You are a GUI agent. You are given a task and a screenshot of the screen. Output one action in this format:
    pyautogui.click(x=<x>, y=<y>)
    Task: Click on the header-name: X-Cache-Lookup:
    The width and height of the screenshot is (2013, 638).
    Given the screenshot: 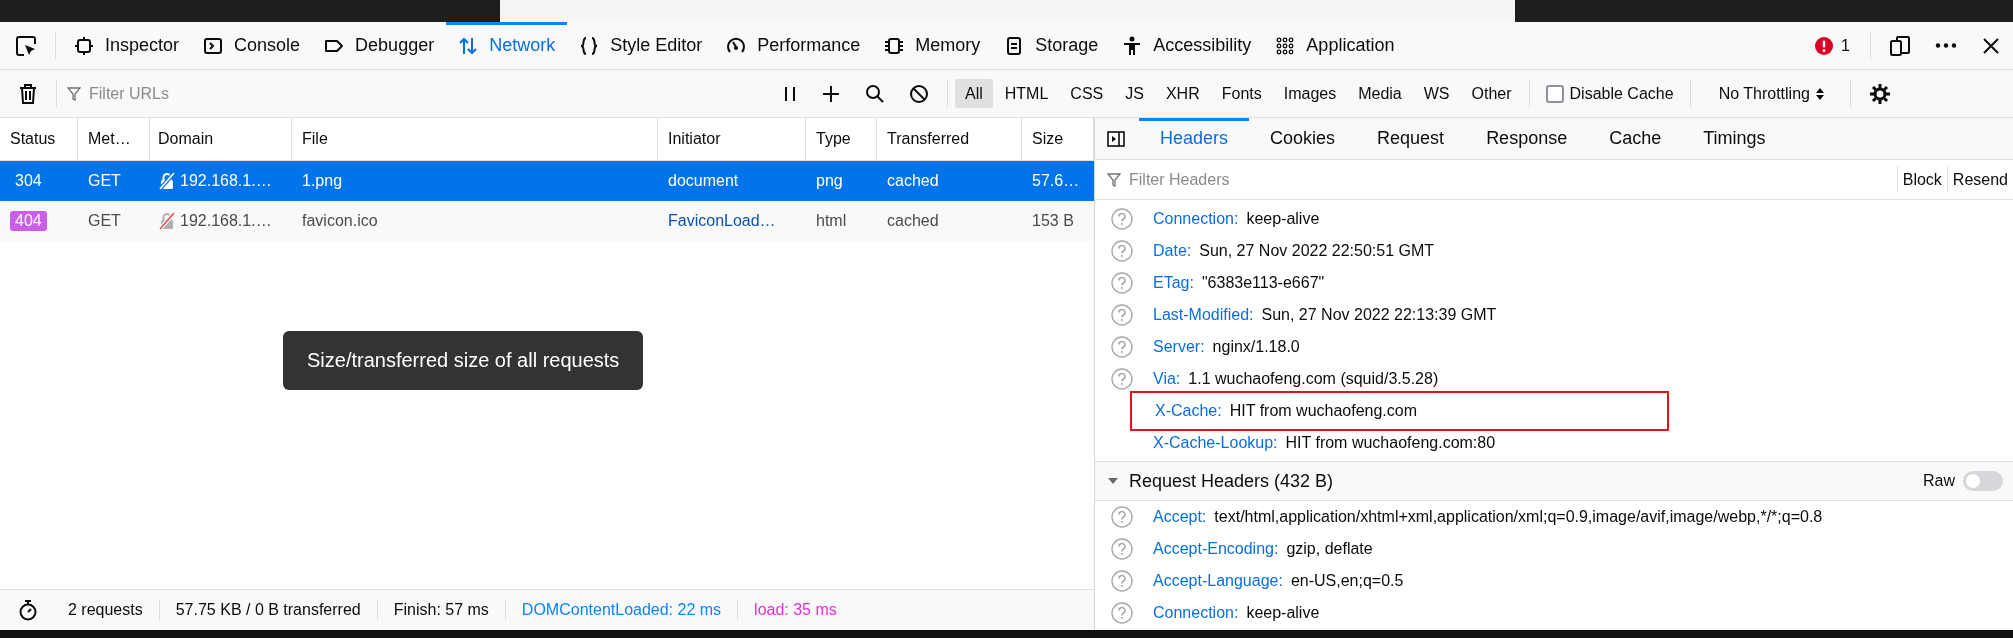 What is the action you would take?
    pyautogui.click(x=1215, y=443)
    